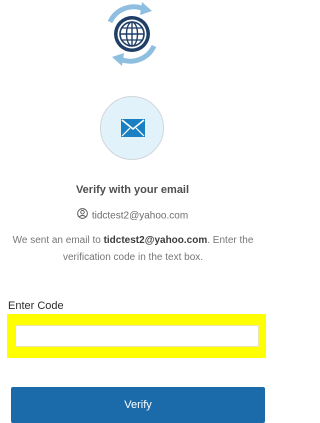  What do you see at coordinates (155, 240) in the screenshot?
I see `instructions-email: tidctest2@yahoo.com` at bounding box center [155, 240].